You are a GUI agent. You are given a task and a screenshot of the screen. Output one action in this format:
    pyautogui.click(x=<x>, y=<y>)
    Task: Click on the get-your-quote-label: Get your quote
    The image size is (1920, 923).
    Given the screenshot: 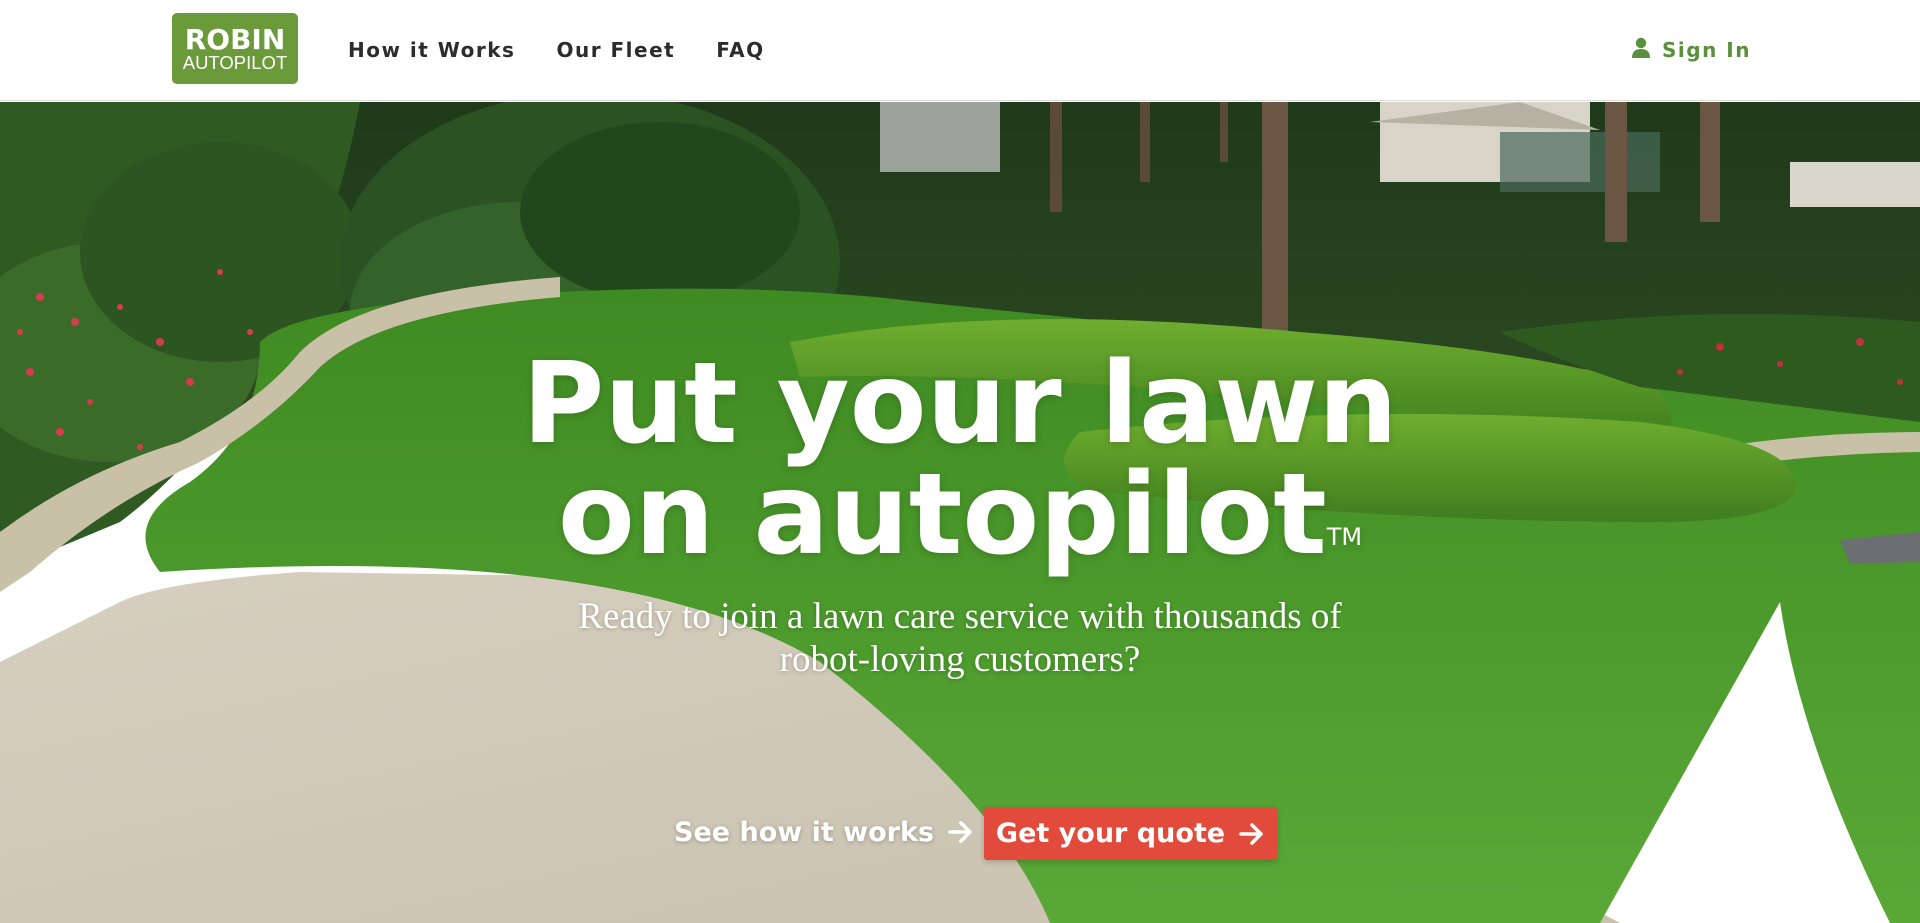 What is the action you would take?
    pyautogui.click(x=1110, y=833)
    